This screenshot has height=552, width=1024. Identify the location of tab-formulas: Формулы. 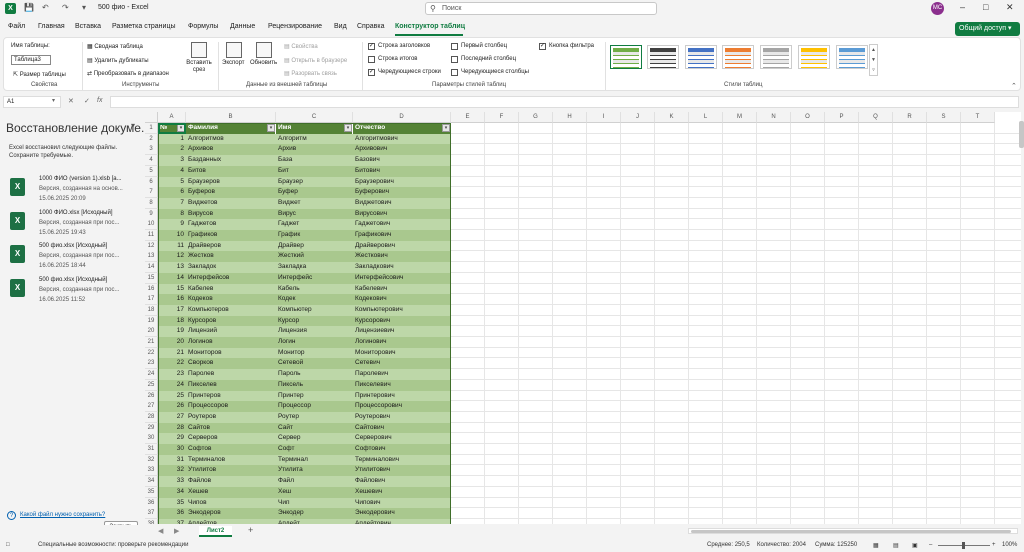
(203, 26).